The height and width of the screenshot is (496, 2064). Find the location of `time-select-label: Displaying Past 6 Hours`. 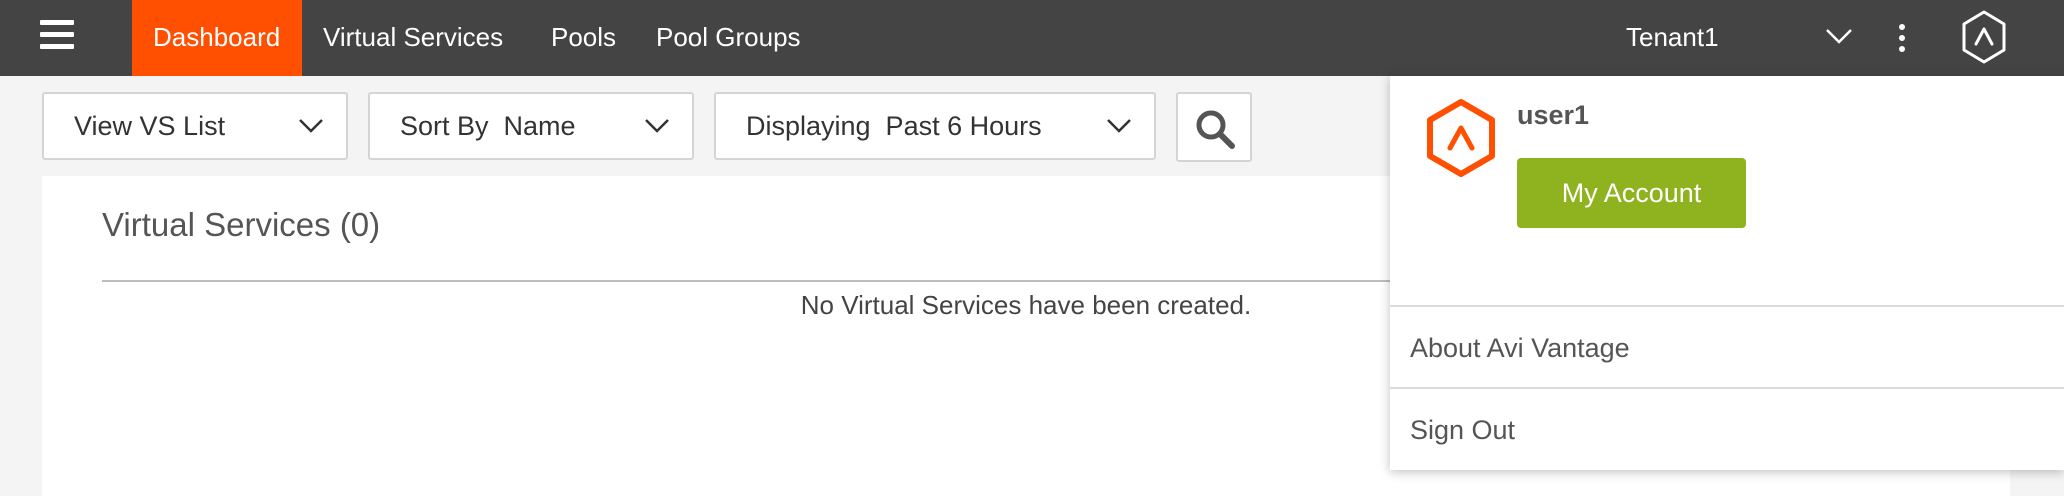

time-select-label: Displaying Past 6 Hours is located at coordinates (894, 126).